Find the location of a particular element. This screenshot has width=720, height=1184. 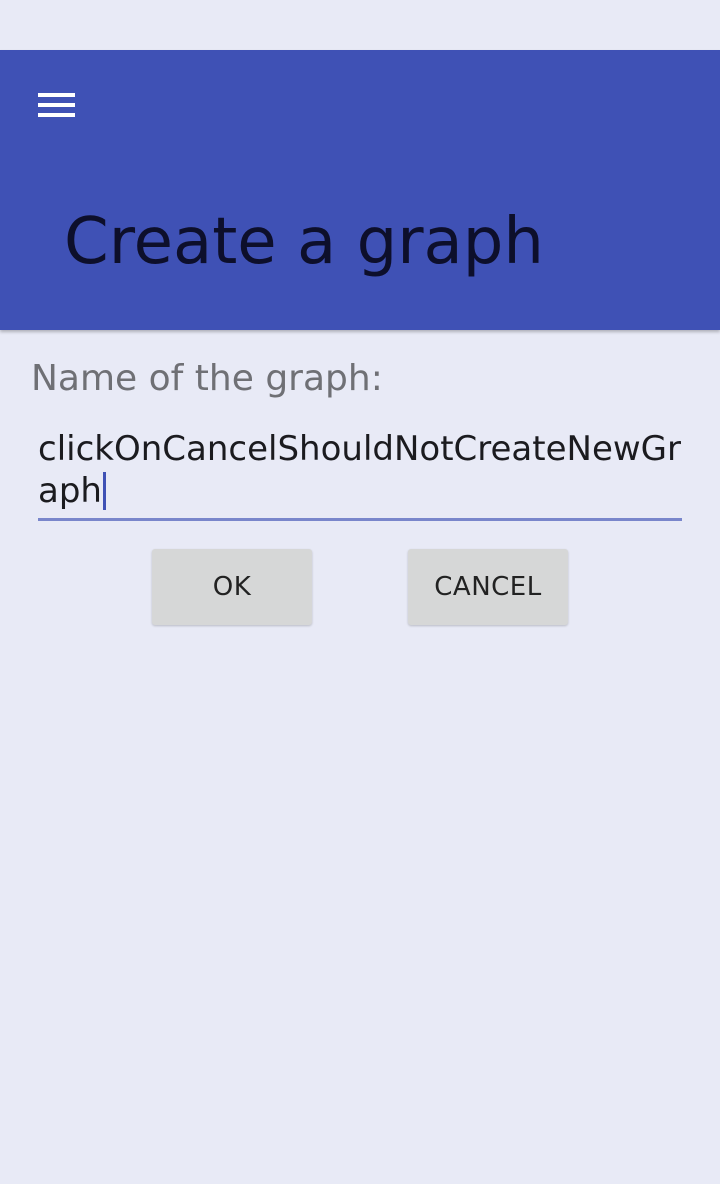

status-bar is located at coordinates (360, 25).